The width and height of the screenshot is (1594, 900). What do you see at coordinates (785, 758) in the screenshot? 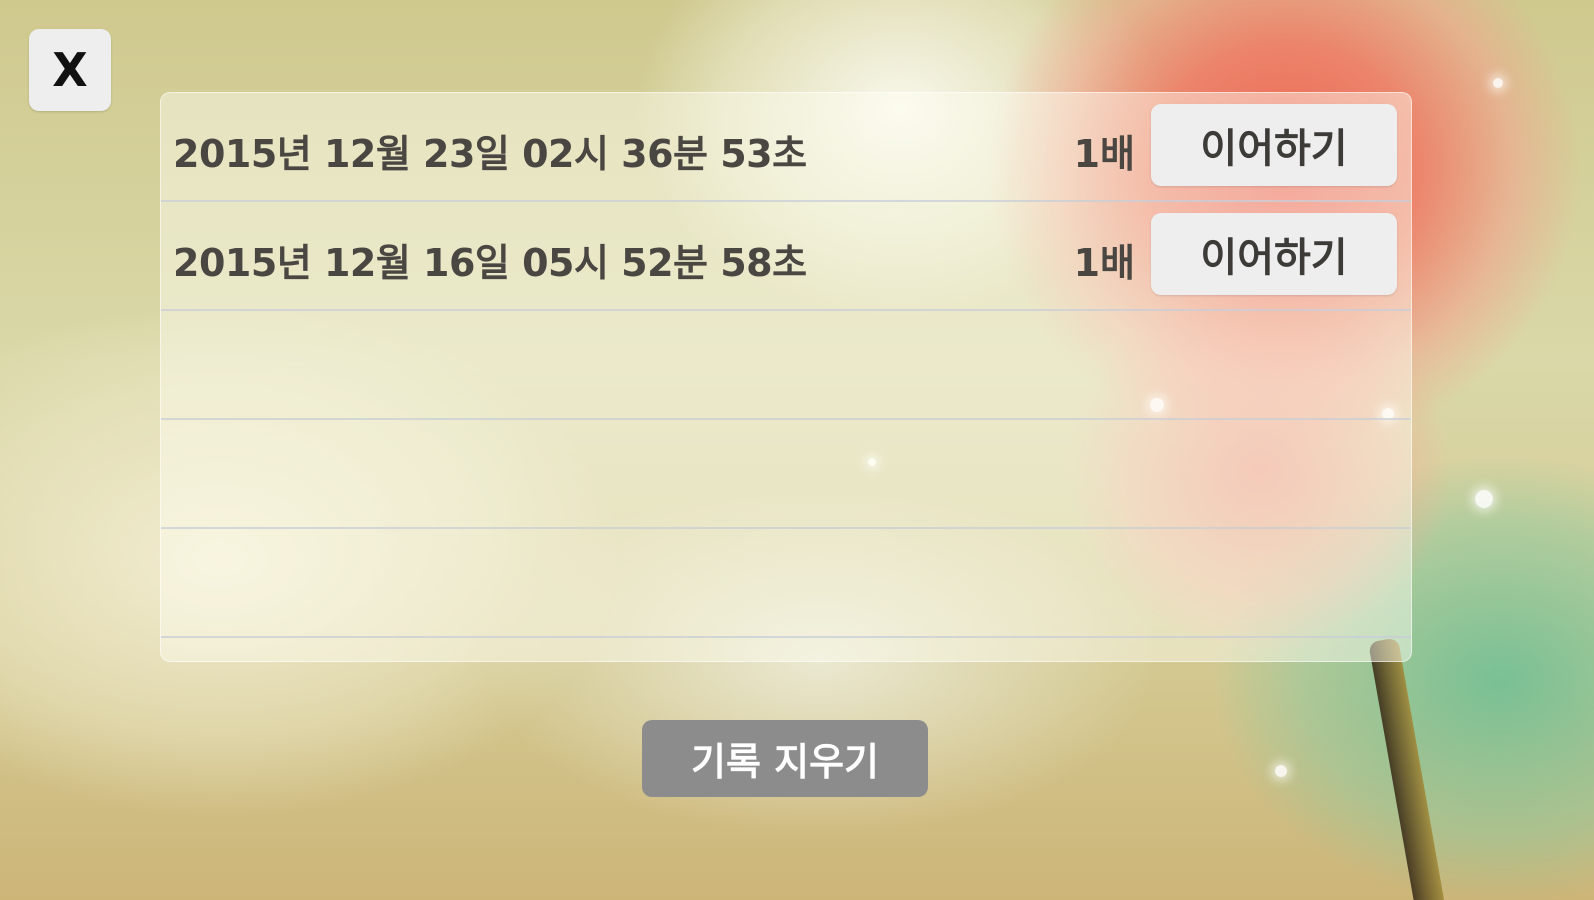
I see `clear-history-button: 기록 지우기` at bounding box center [785, 758].